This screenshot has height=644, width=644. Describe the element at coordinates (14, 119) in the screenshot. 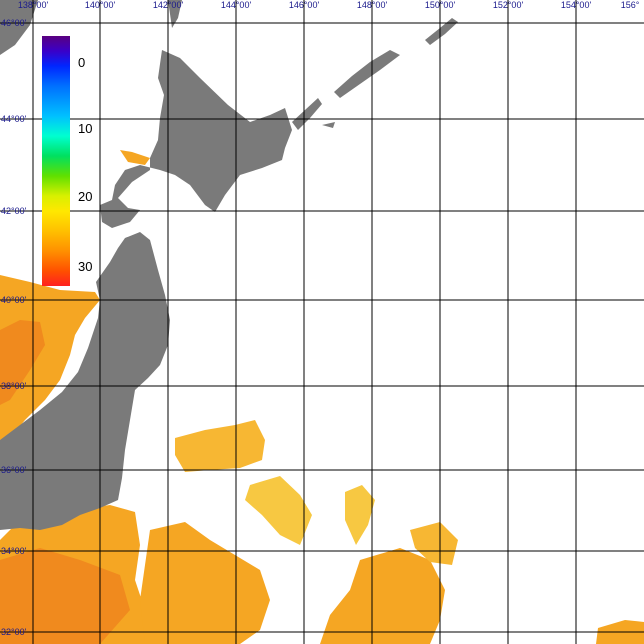

I see `lat-label-44: 44°00'` at that location.